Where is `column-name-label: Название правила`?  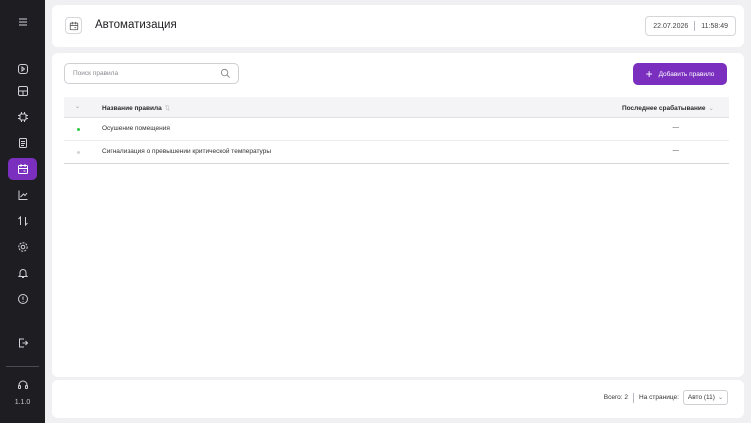 column-name-label: Название правила is located at coordinates (132, 108).